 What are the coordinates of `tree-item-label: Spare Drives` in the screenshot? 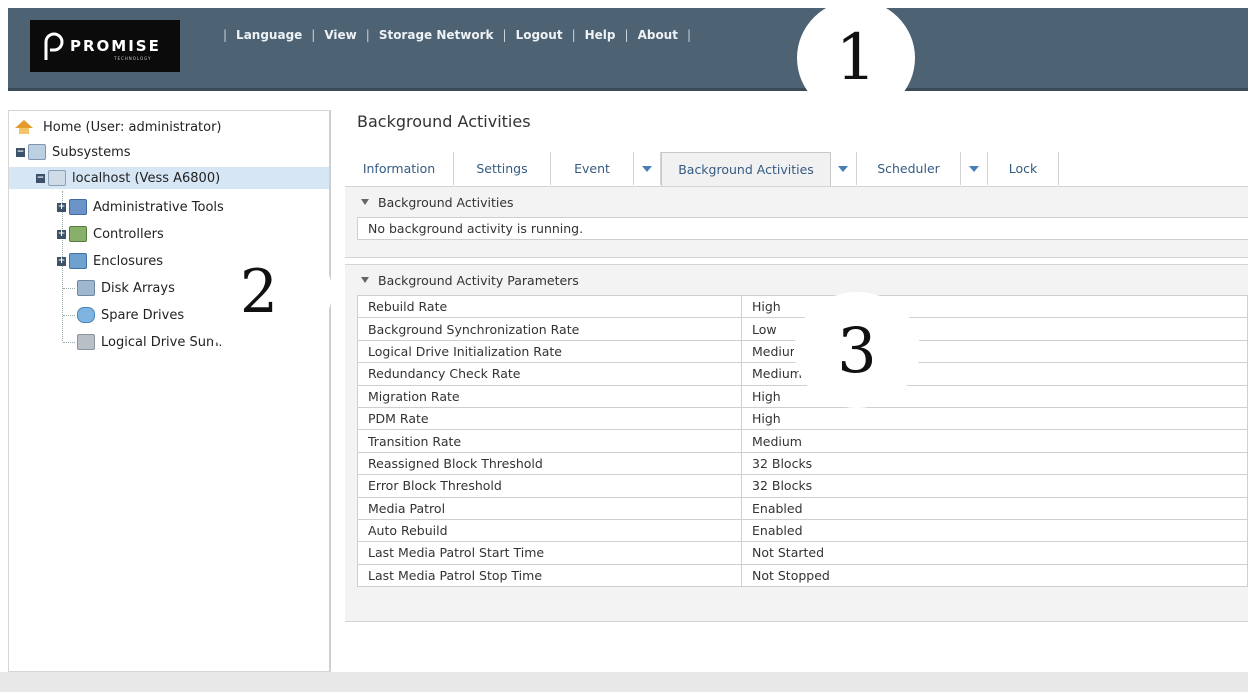 It's located at (143, 315).